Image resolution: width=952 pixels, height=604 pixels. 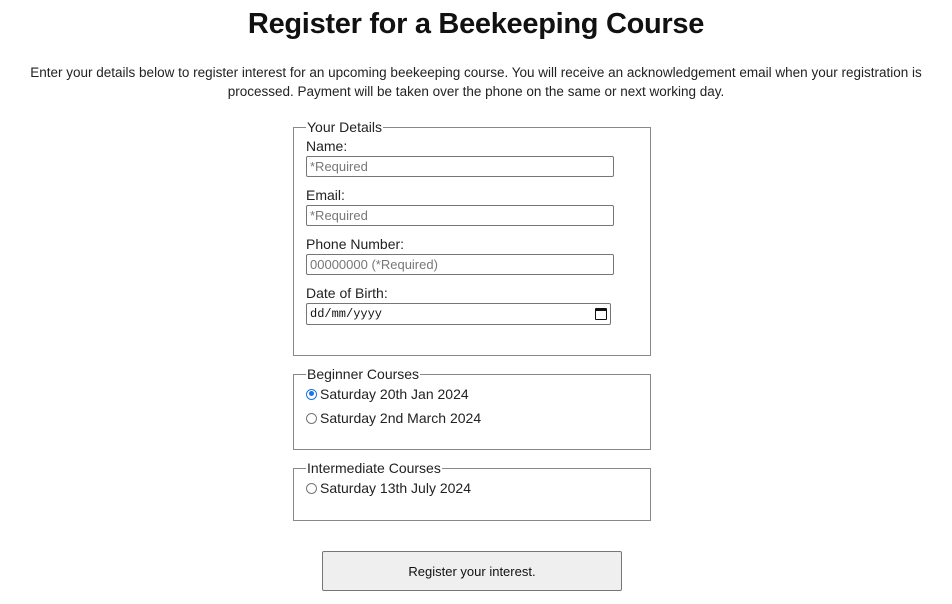 What do you see at coordinates (460, 215) in the screenshot?
I see `email-input` at bounding box center [460, 215].